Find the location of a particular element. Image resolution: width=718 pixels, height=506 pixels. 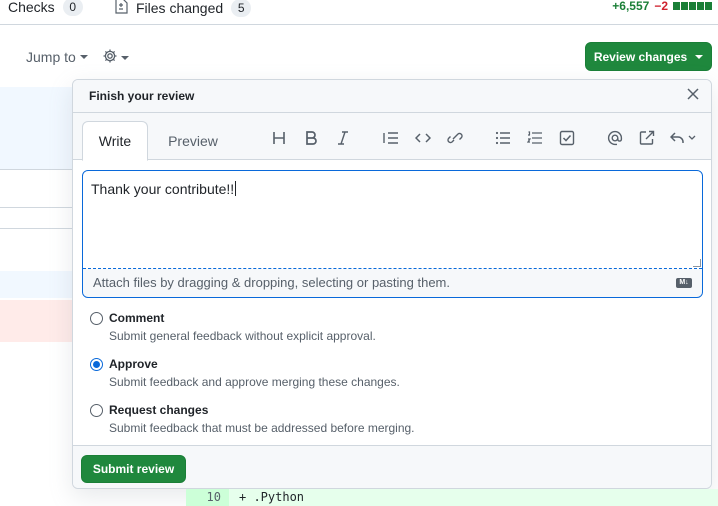

tab-files-changed: Files changed 5 is located at coordinates (183, 8).